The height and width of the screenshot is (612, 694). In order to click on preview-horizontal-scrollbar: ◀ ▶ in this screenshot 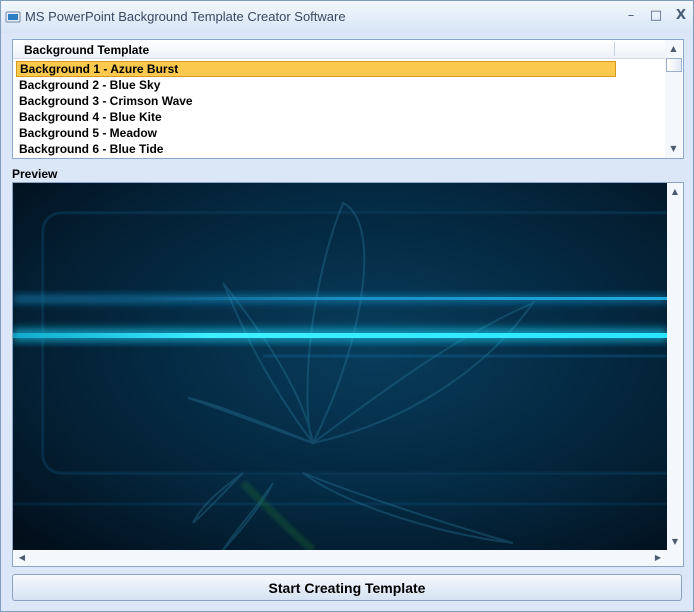, I will do `click(340, 558)`.